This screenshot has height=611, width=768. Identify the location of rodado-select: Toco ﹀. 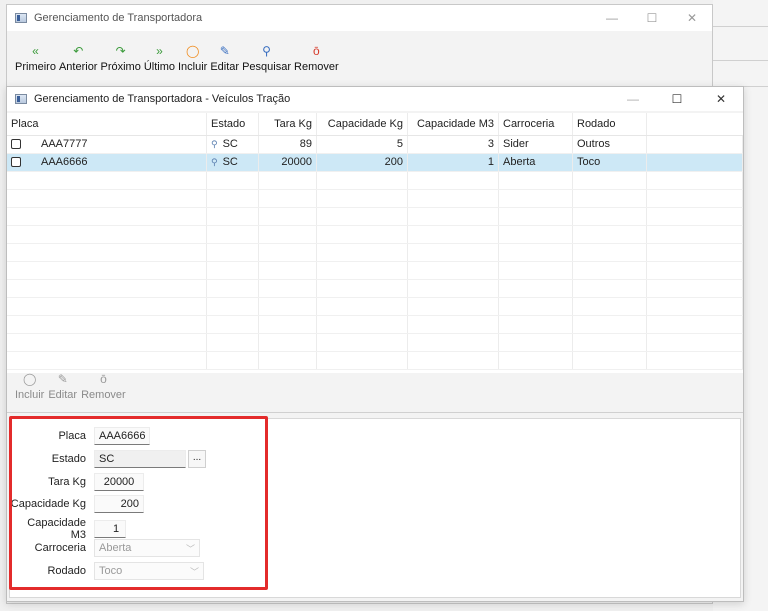
(149, 571).